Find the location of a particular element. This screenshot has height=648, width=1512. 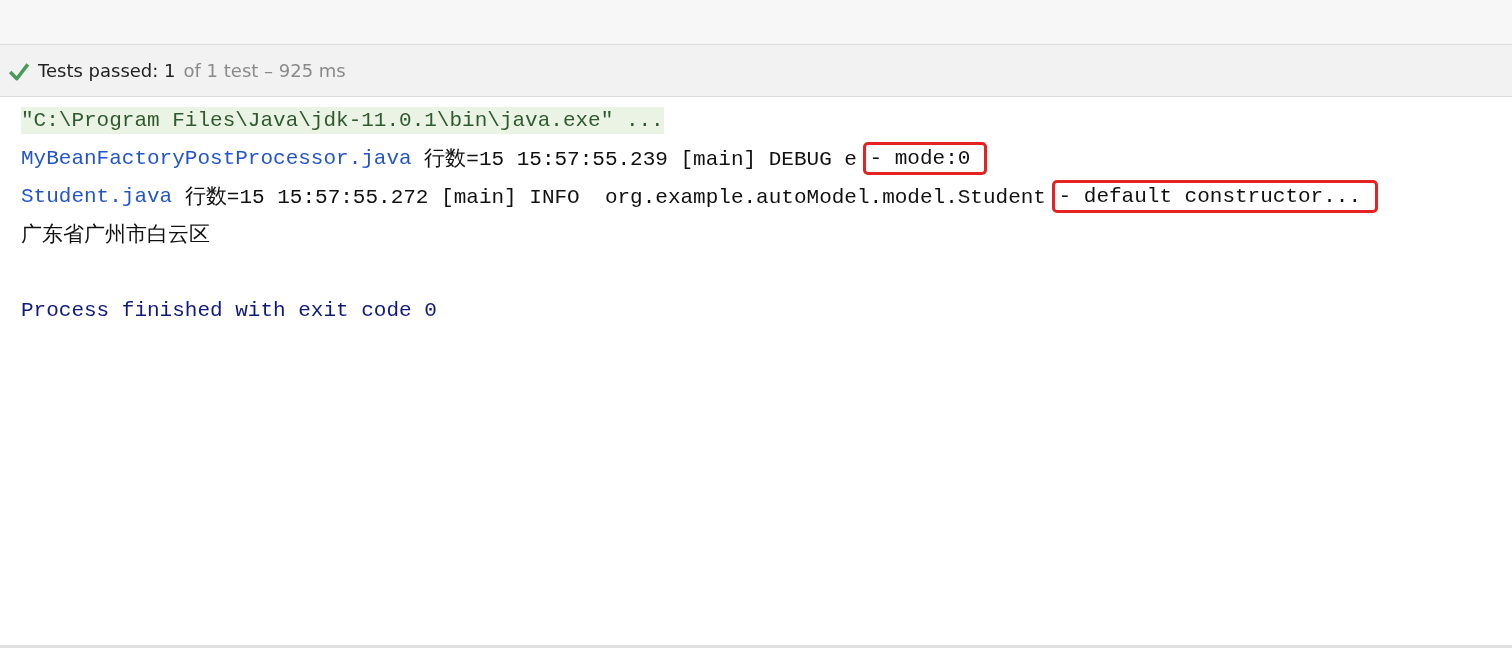

source-link: Student.java is located at coordinates (97, 196).